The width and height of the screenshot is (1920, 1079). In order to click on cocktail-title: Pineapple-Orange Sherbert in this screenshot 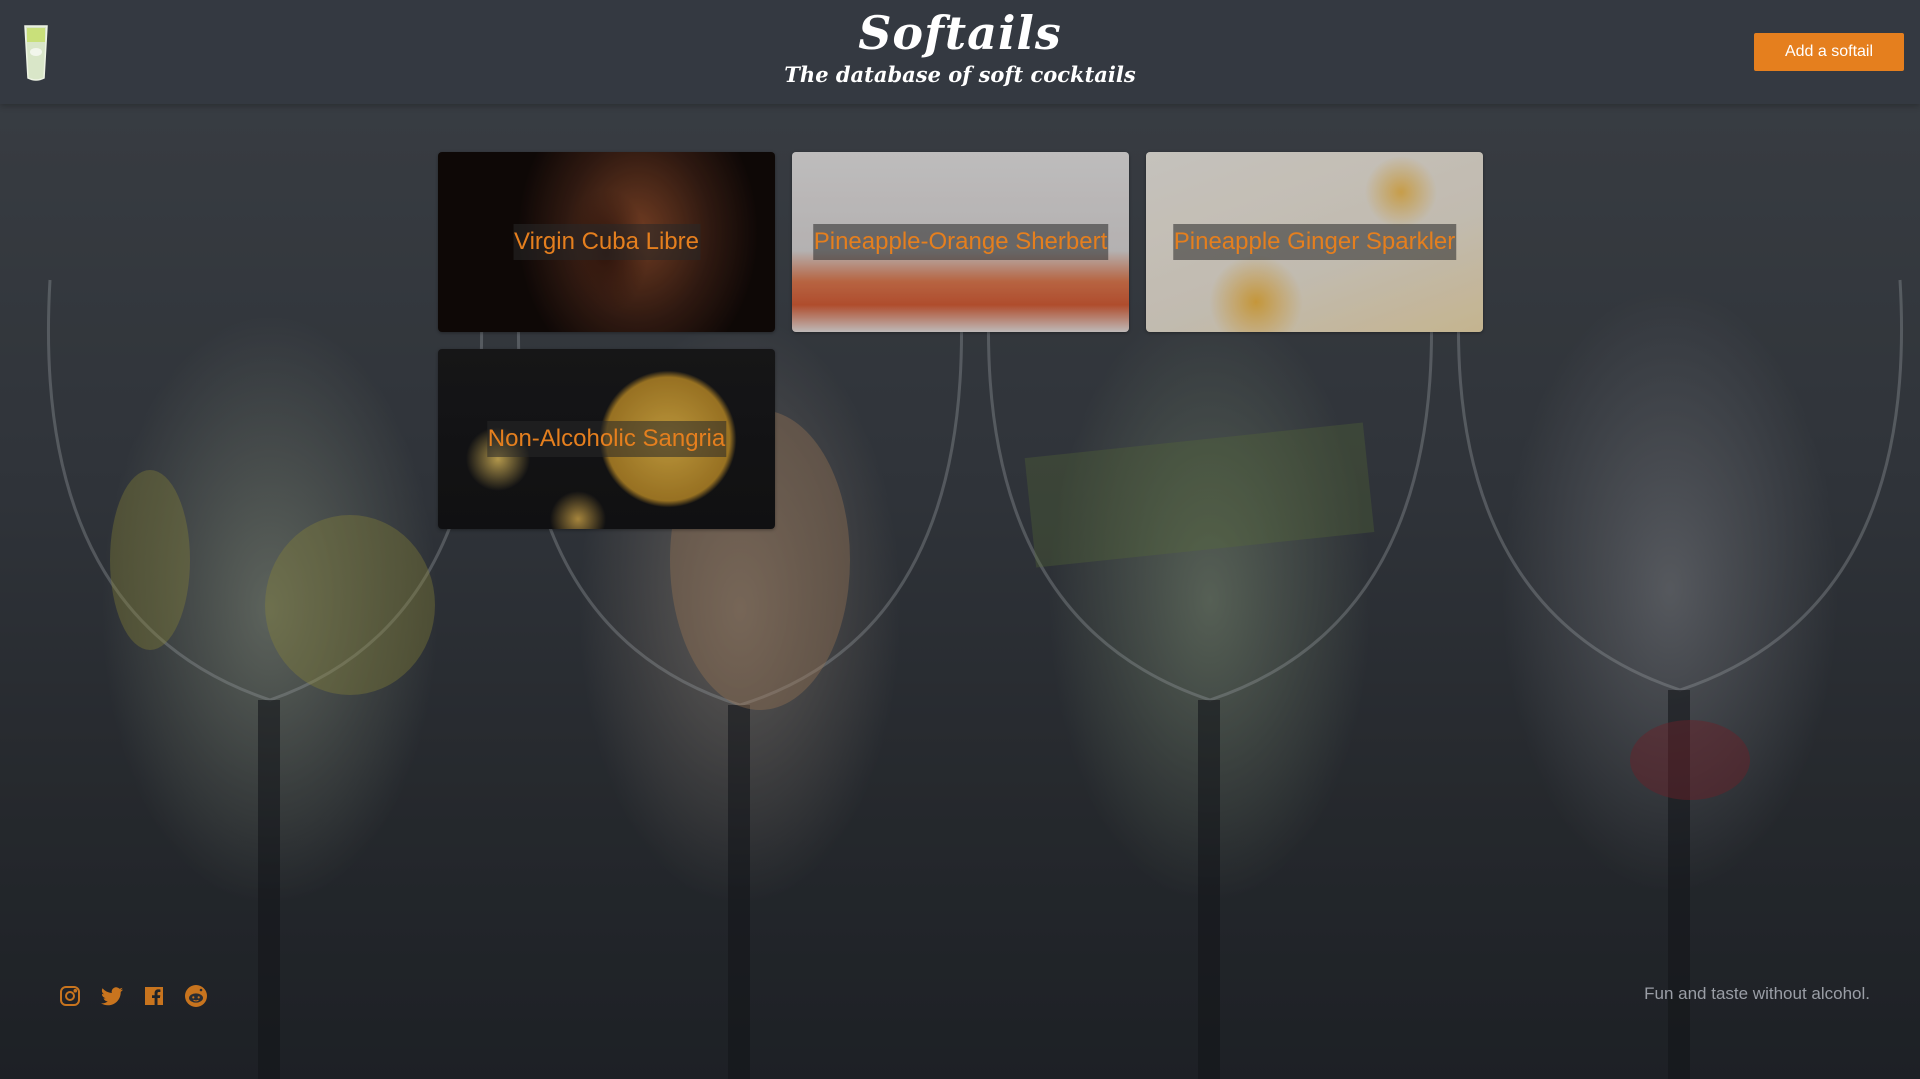, I will do `click(960, 242)`.